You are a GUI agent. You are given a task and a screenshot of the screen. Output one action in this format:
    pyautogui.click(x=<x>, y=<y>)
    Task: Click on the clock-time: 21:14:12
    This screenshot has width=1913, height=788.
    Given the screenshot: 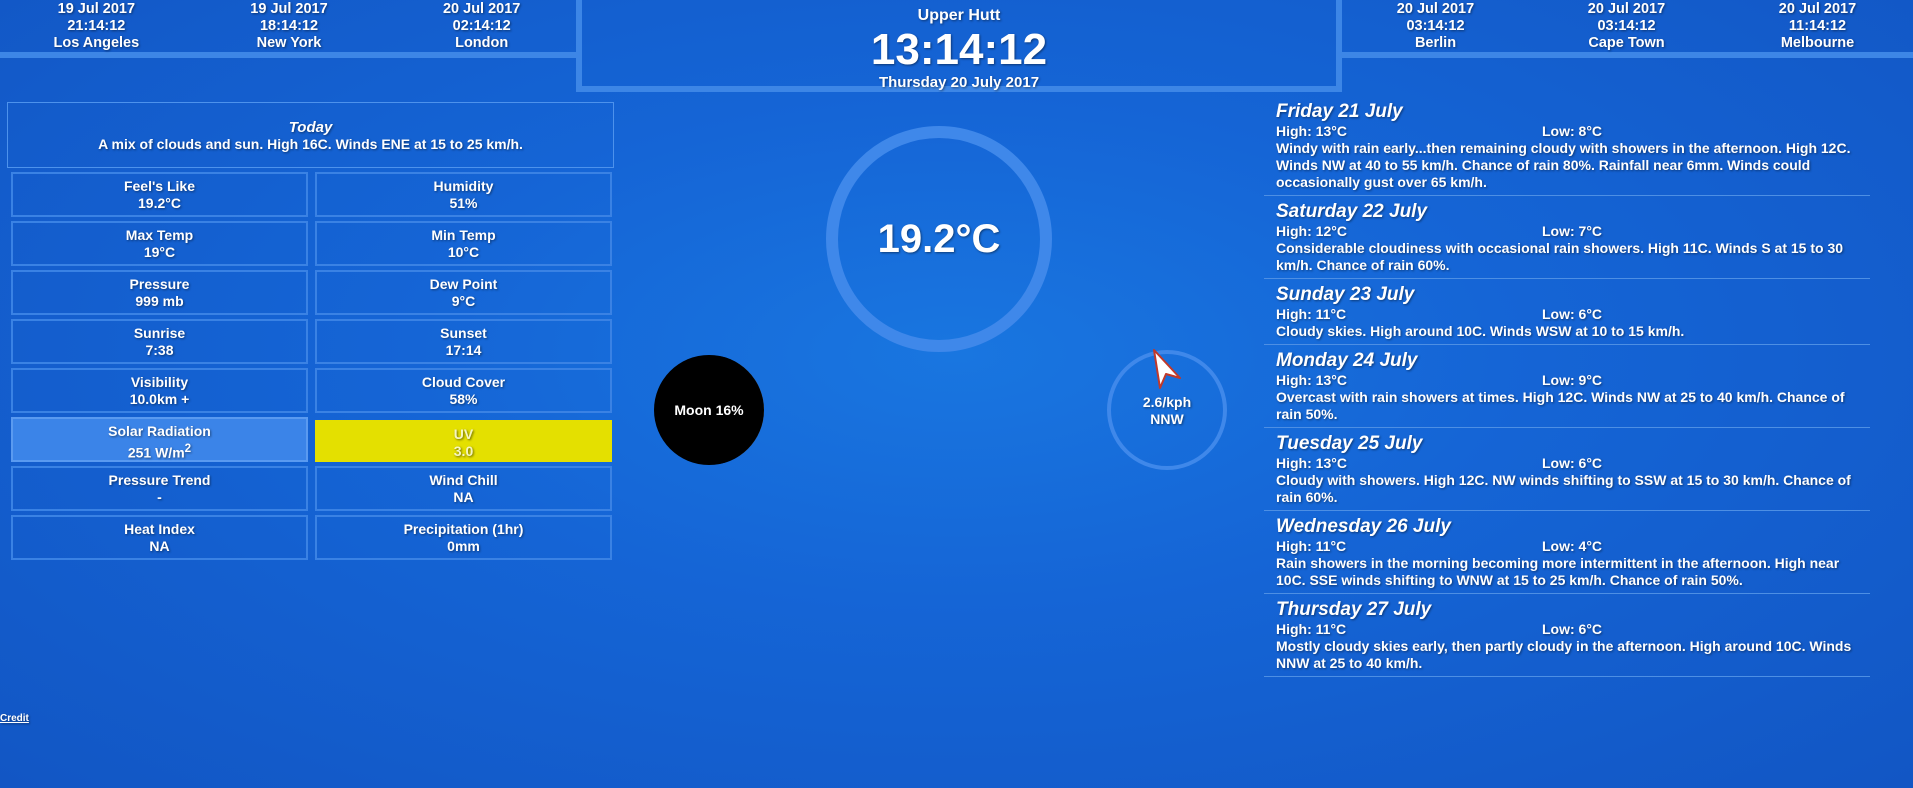 What is the action you would take?
    pyautogui.click(x=96, y=26)
    